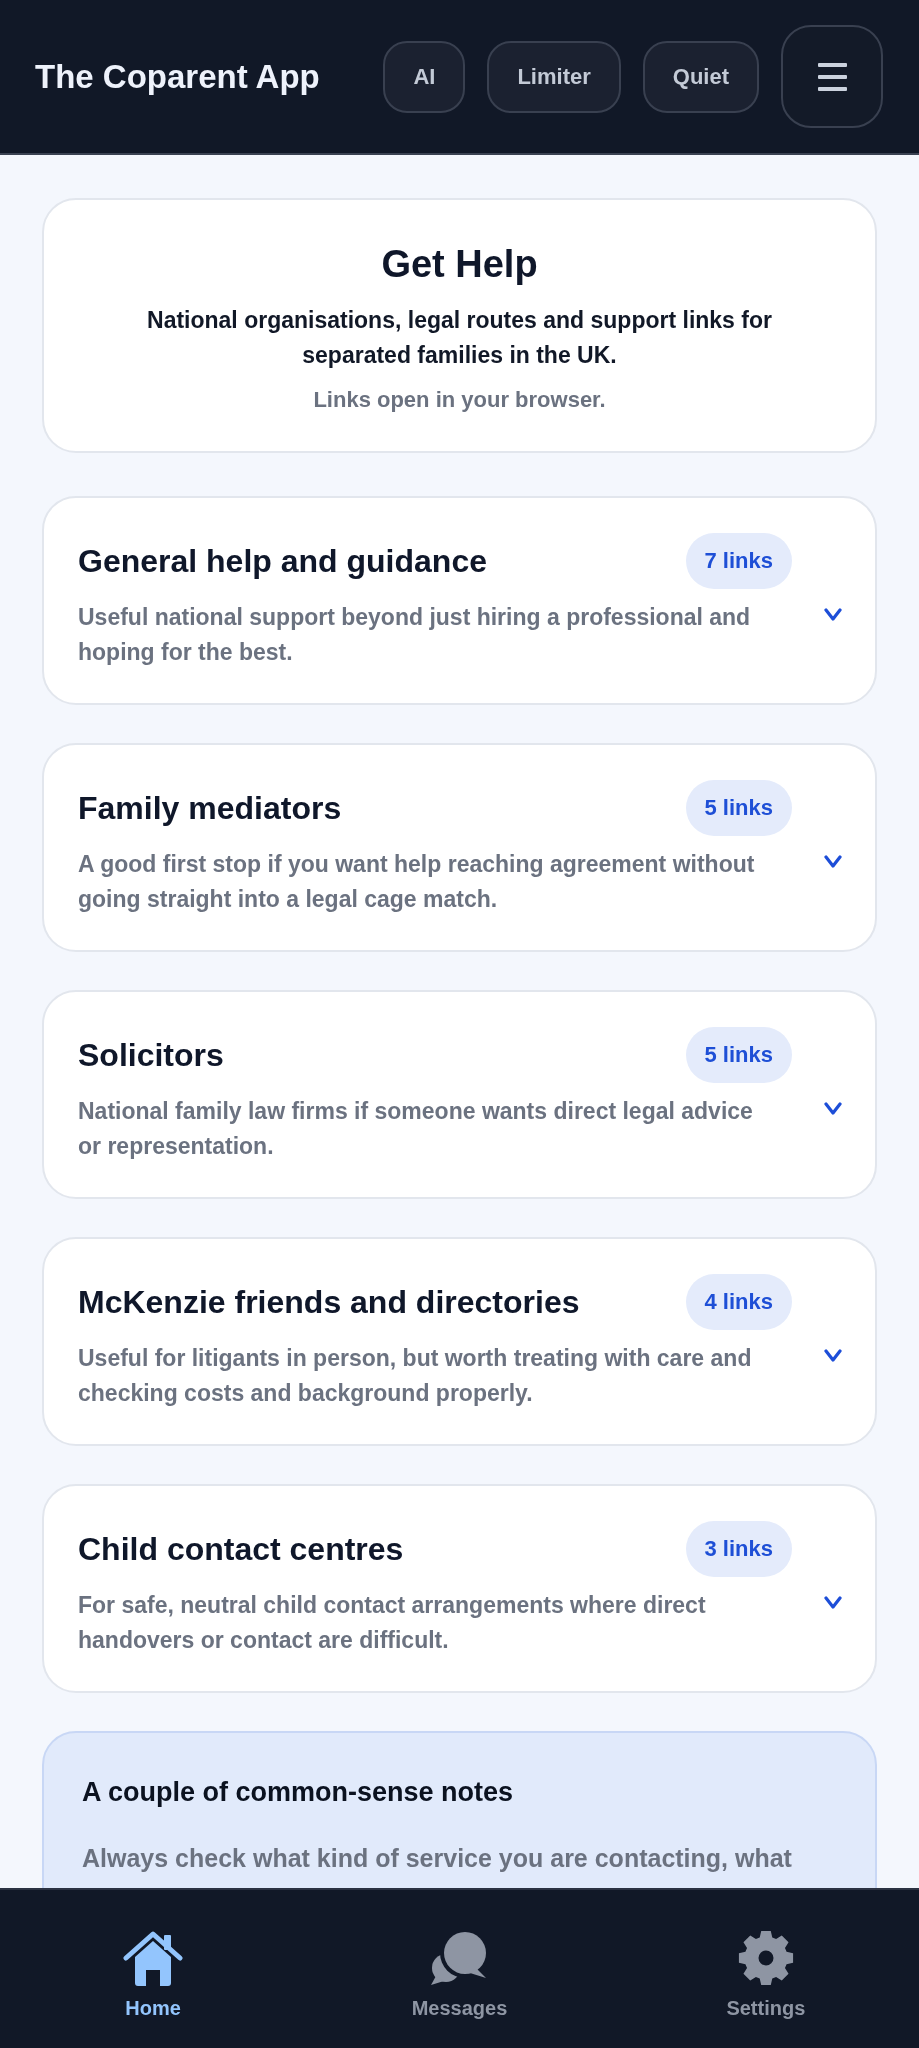  I want to click on app-title: The Coparent App, so click(177, 76).